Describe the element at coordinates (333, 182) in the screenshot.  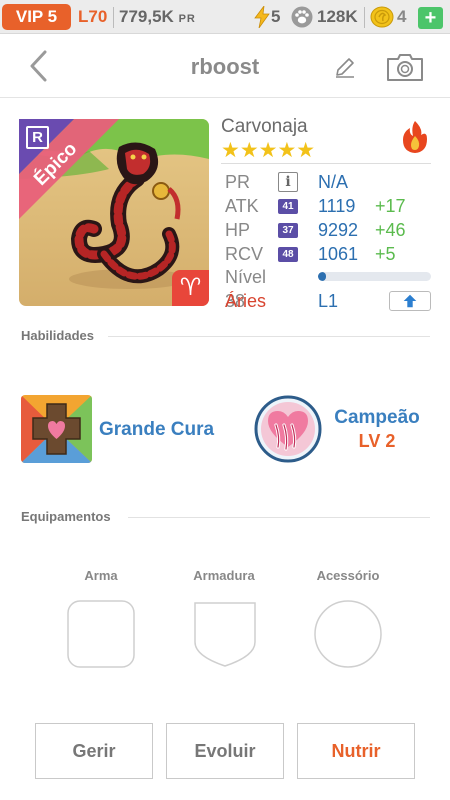
I see `stat-value: N/A` at that location.